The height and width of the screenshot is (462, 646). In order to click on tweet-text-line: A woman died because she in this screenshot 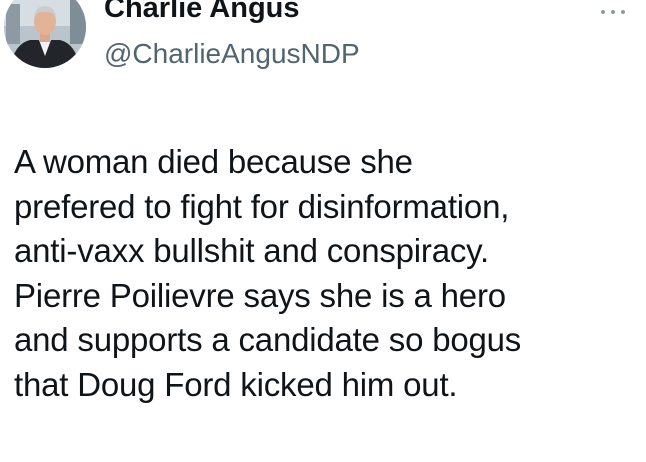, I will do `click(213, 161)`.